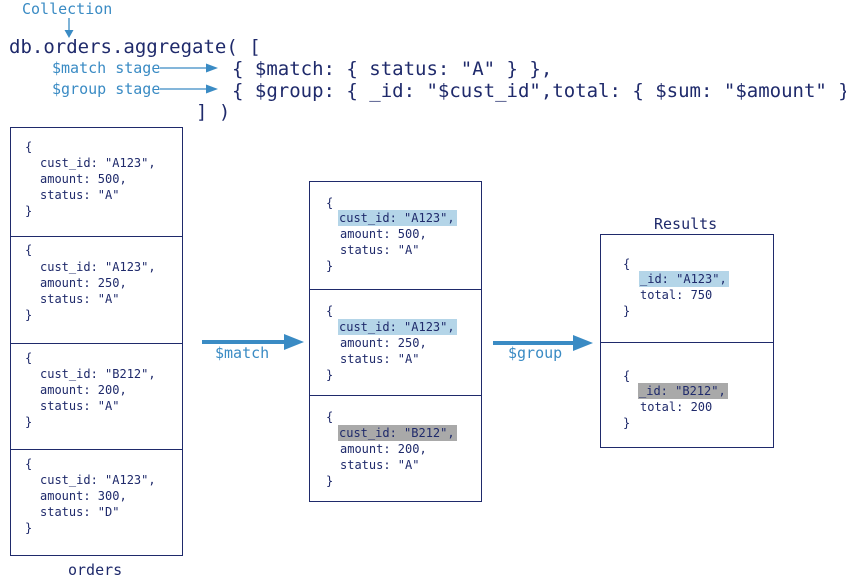 This screenshot has width=846, height=584. What do you see at coordinates (83, 496) in the screenshot?
I see `document-field-amount: amount: 300,` at bounding box center [83, 496].